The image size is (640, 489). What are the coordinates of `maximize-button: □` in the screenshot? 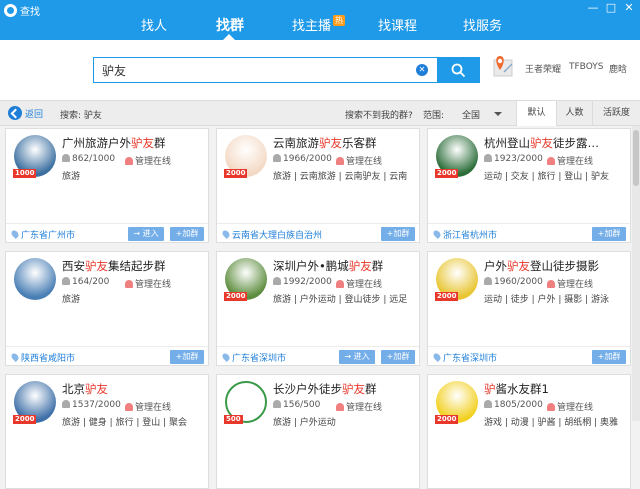 It's located at (611, 8).